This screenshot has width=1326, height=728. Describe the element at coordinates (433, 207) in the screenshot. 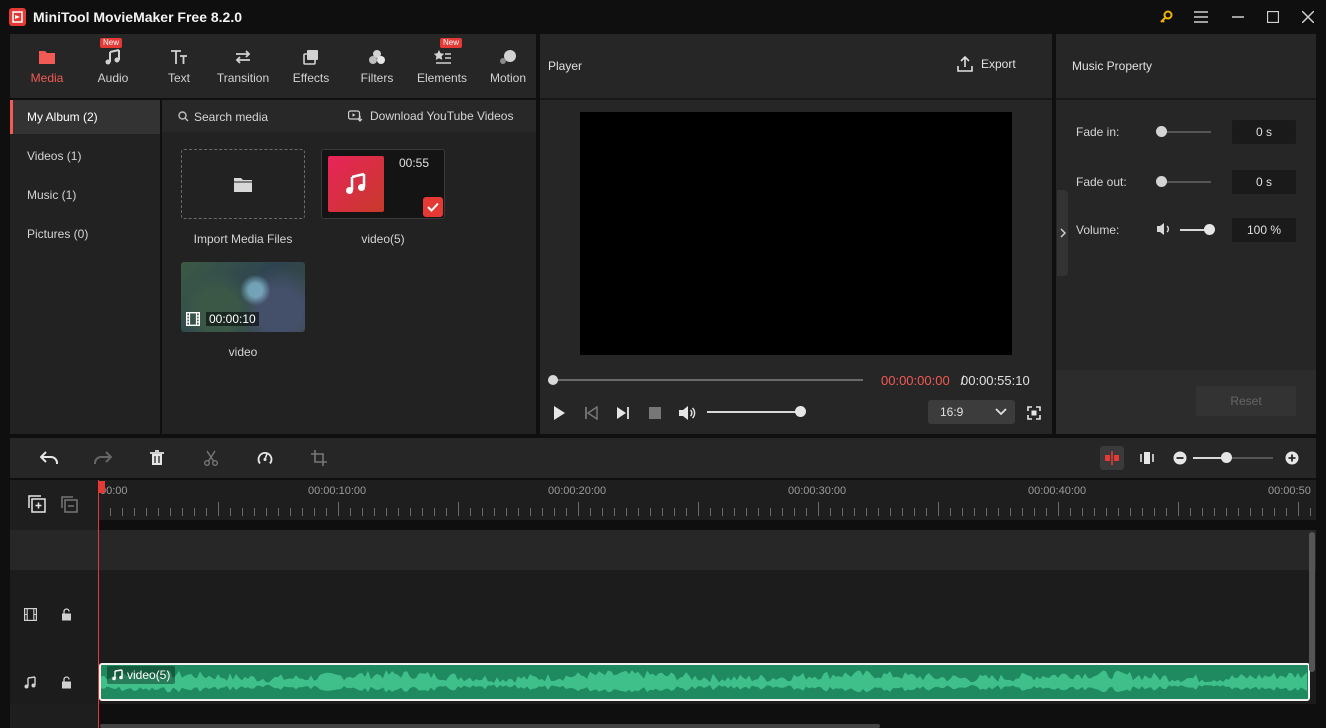

I see `selected-check-icon` at that location.